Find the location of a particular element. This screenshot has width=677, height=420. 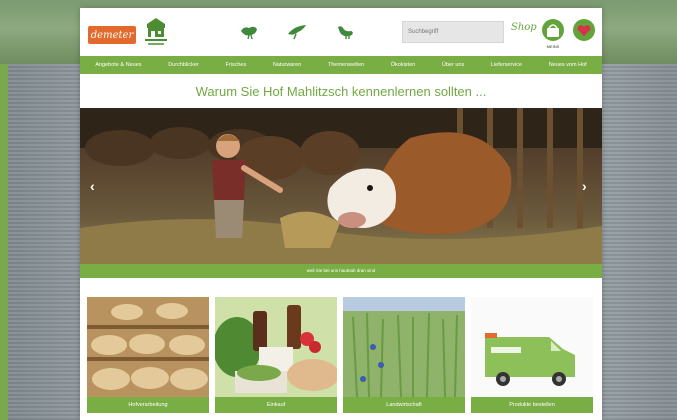

animal-icons-row is located at coordinates (297, 32).